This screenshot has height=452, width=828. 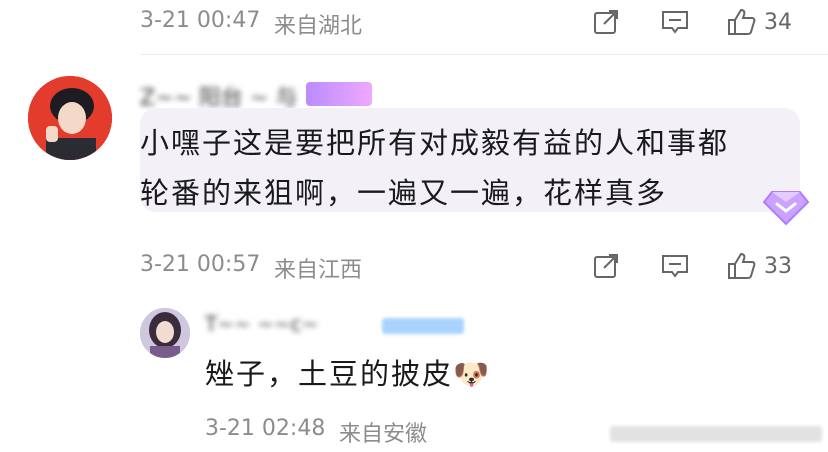 What do you see at coordinates (435, 143) in the screenshot?
I see `comment-line-1: 小嘿子这是要把所有对成毅有益的人和事都` at bounding box center [435, 143].